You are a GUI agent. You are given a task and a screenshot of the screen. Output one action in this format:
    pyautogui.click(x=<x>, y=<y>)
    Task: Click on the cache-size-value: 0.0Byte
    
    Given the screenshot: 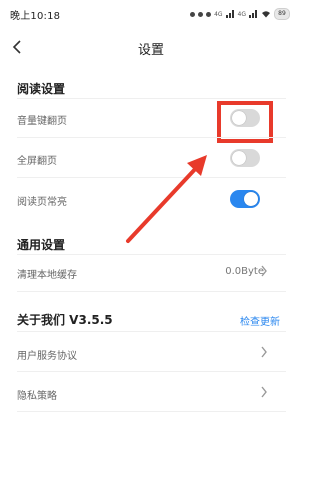 What is the action you would take?
    pyautogui.click(x=244, y=271)
    